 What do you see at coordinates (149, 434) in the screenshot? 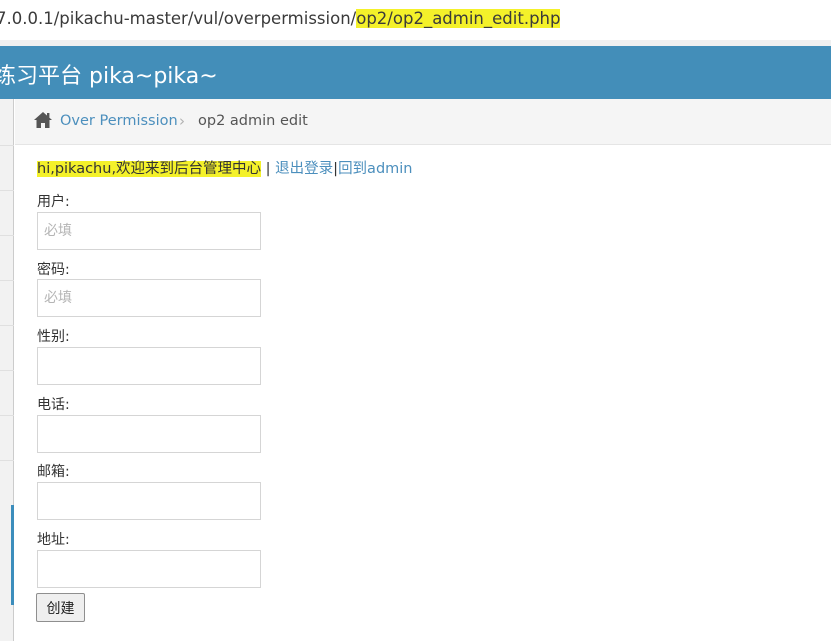
I see `phone-input` at bounding box center [149, 434].